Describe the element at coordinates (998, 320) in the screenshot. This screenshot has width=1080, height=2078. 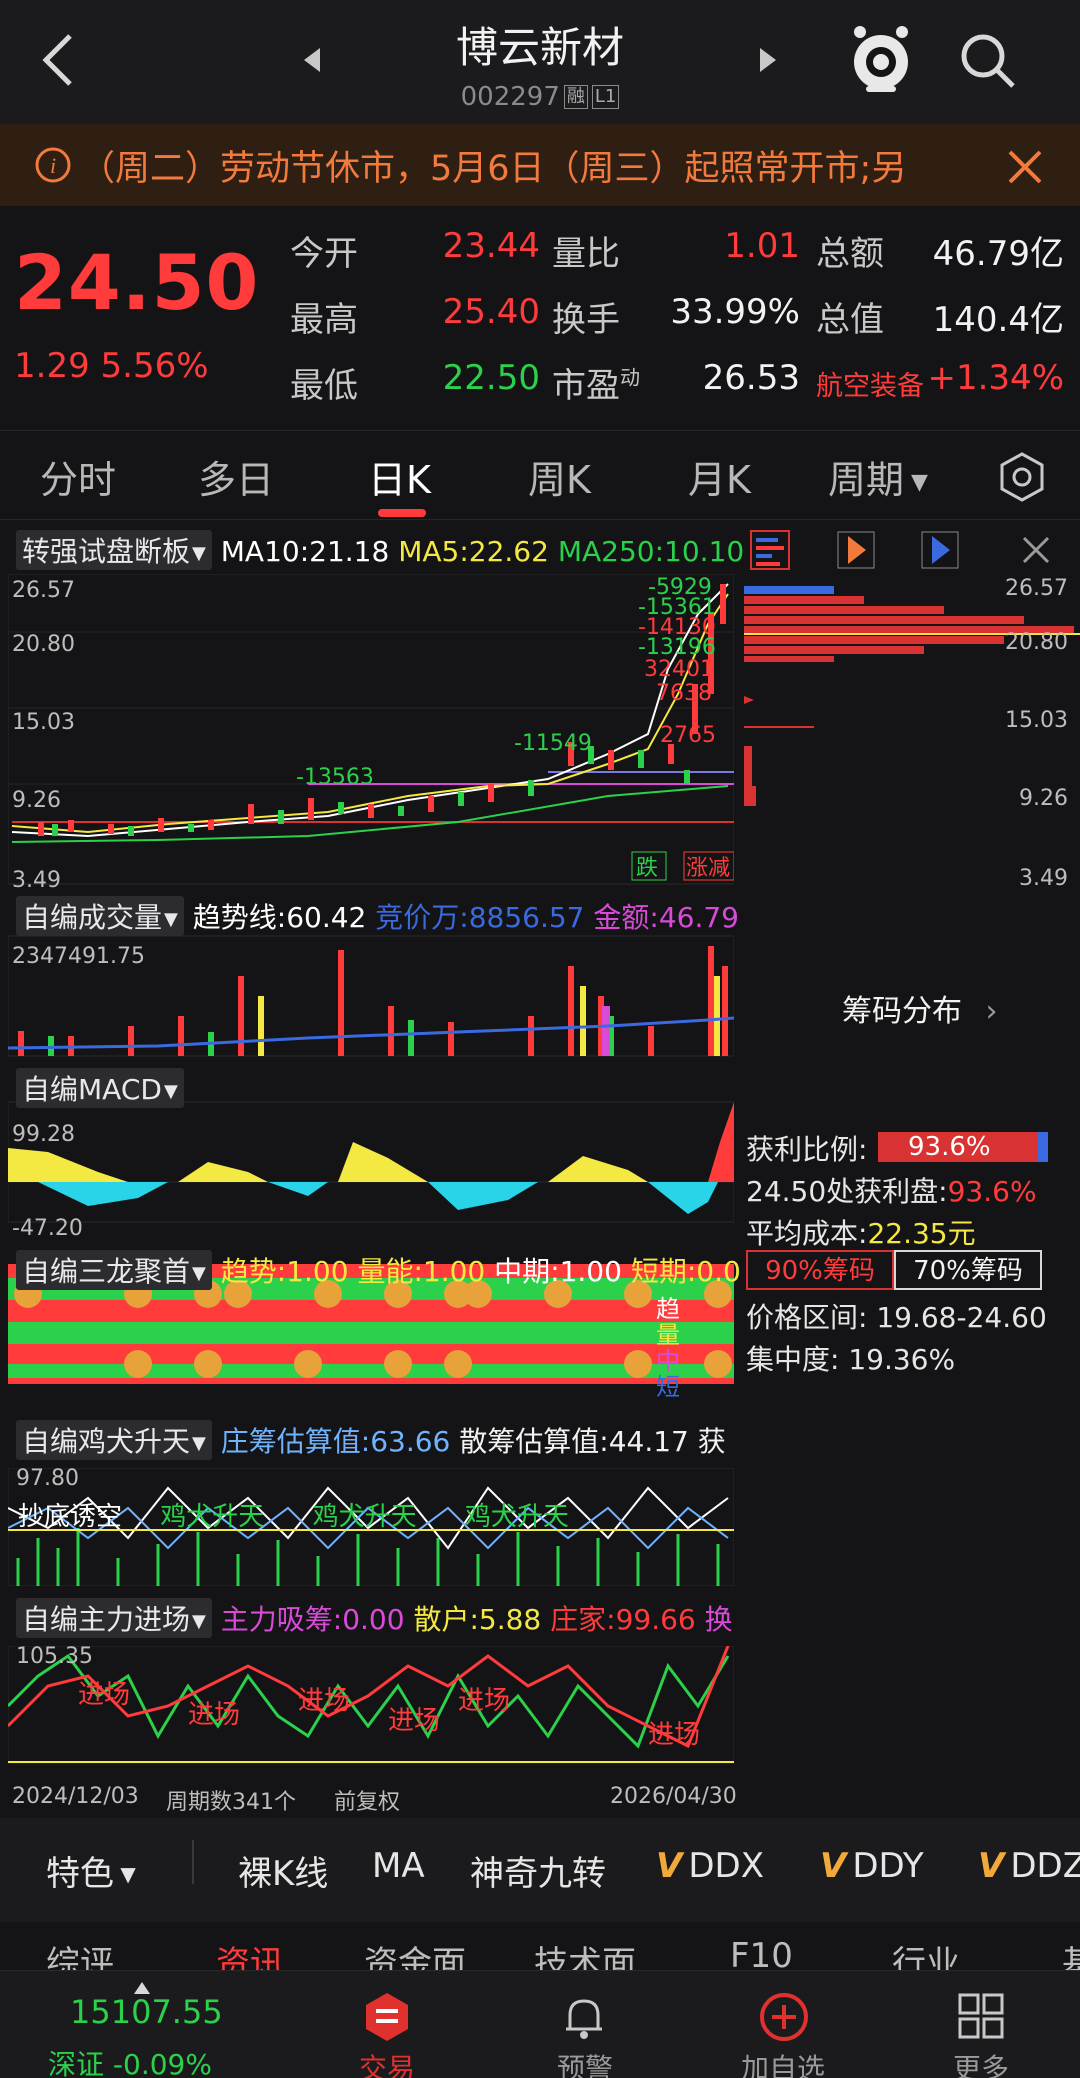
I see `market-cap-value: 140.4亿` at that location.